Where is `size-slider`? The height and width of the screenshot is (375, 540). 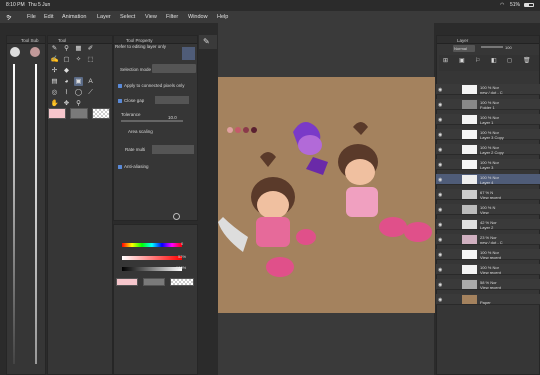
size-slider is located at coordinates (14, 214).